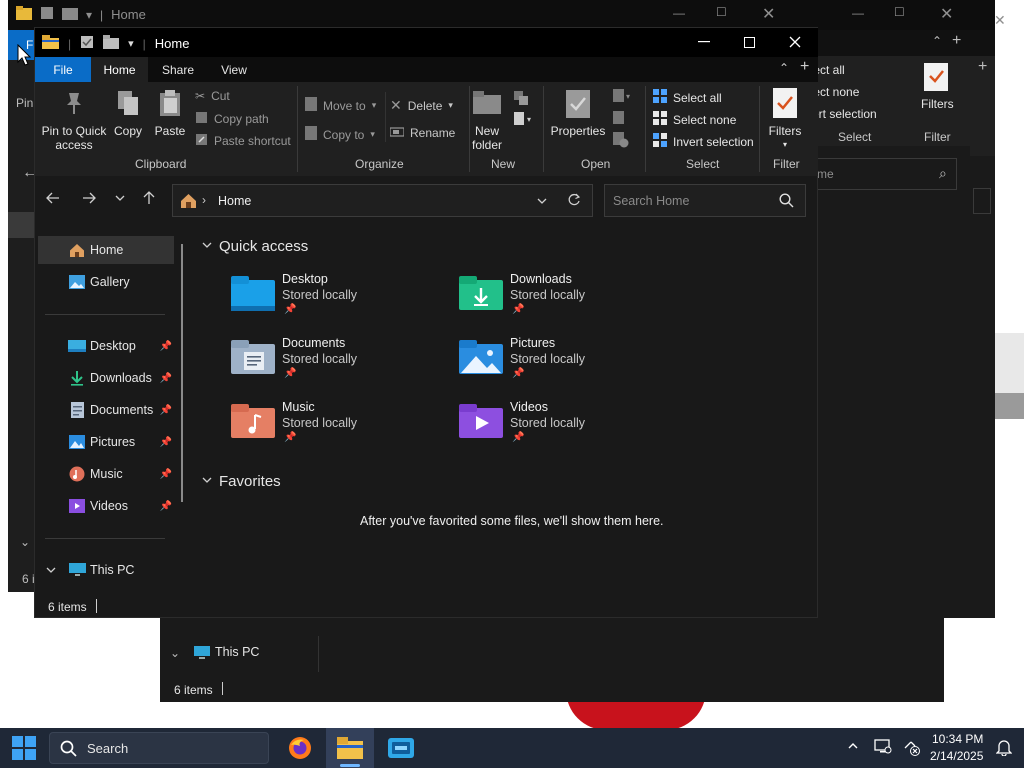 This screenshot has height=768, width=1024. Describe the element at coordinates (623, 97) in the screenshot. I see `open-icon: ▾` at that location.